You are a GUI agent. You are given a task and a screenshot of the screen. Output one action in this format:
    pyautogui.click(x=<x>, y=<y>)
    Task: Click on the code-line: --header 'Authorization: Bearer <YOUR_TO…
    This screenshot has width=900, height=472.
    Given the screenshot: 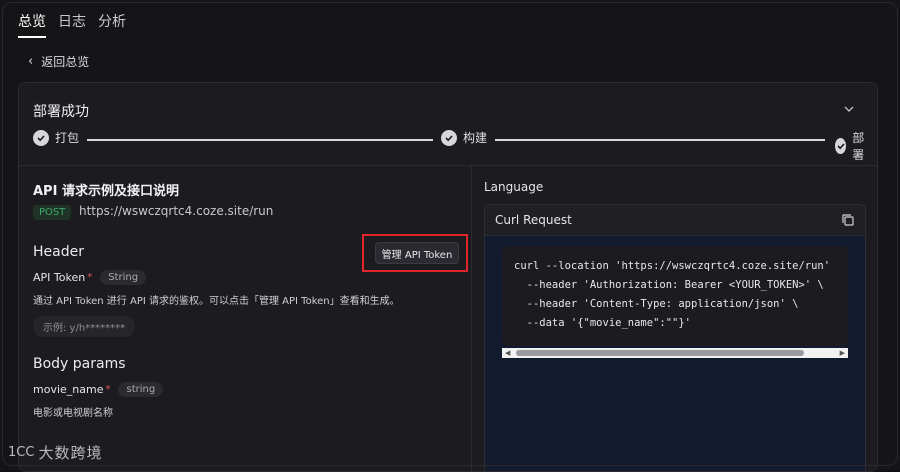 What is the action you would take?
    pyautogui.click(x=669, y=285)
    